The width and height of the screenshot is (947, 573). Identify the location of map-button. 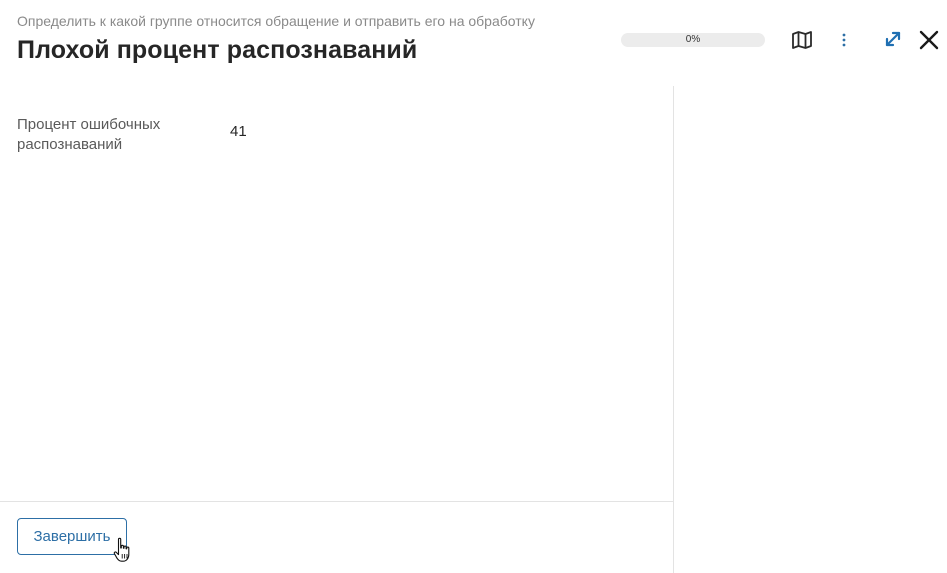
(802, 40).